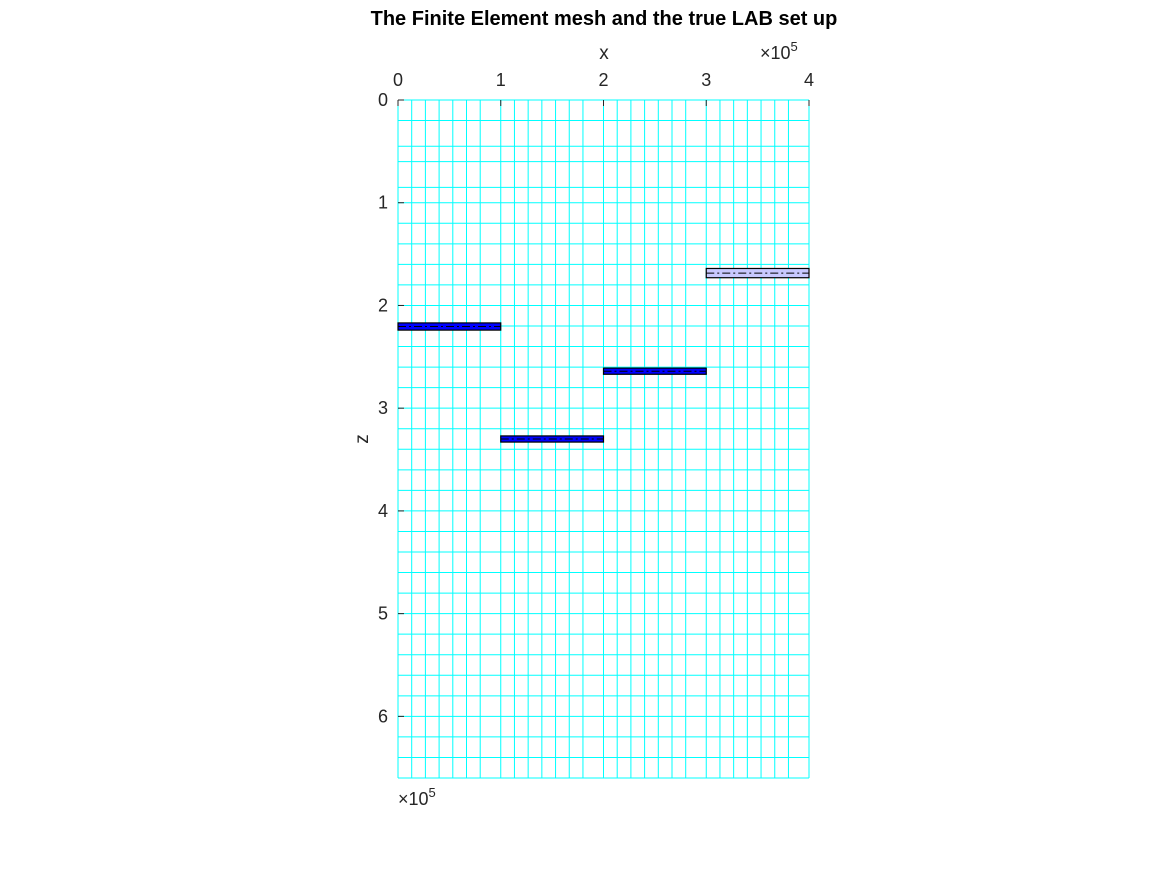 The height and width of the screenshot is (875, 1167). Describe the element at coordinates (398, 80) in the screenshot. I see `x-tick-label: 0` at that location.